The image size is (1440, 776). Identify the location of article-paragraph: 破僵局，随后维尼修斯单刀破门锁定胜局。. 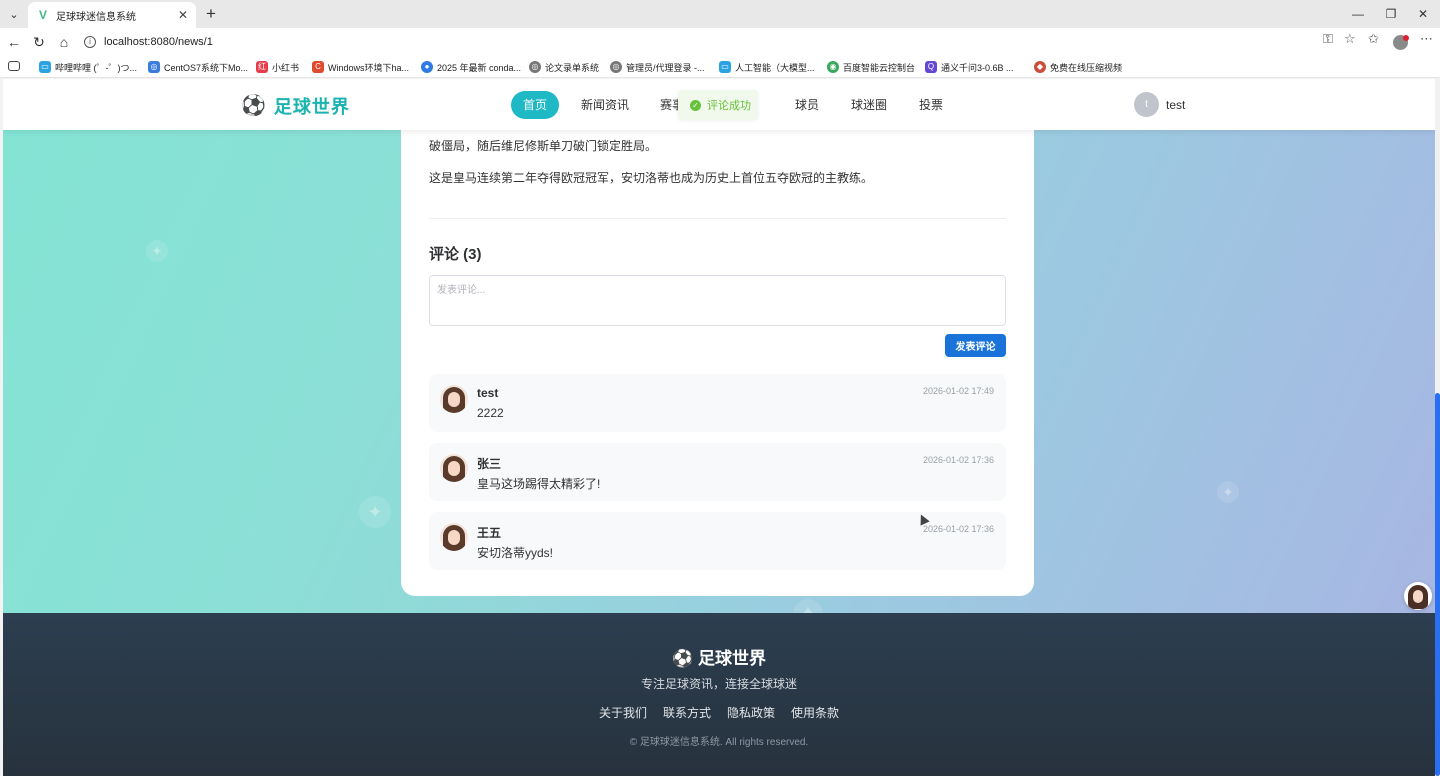
(543, 146).